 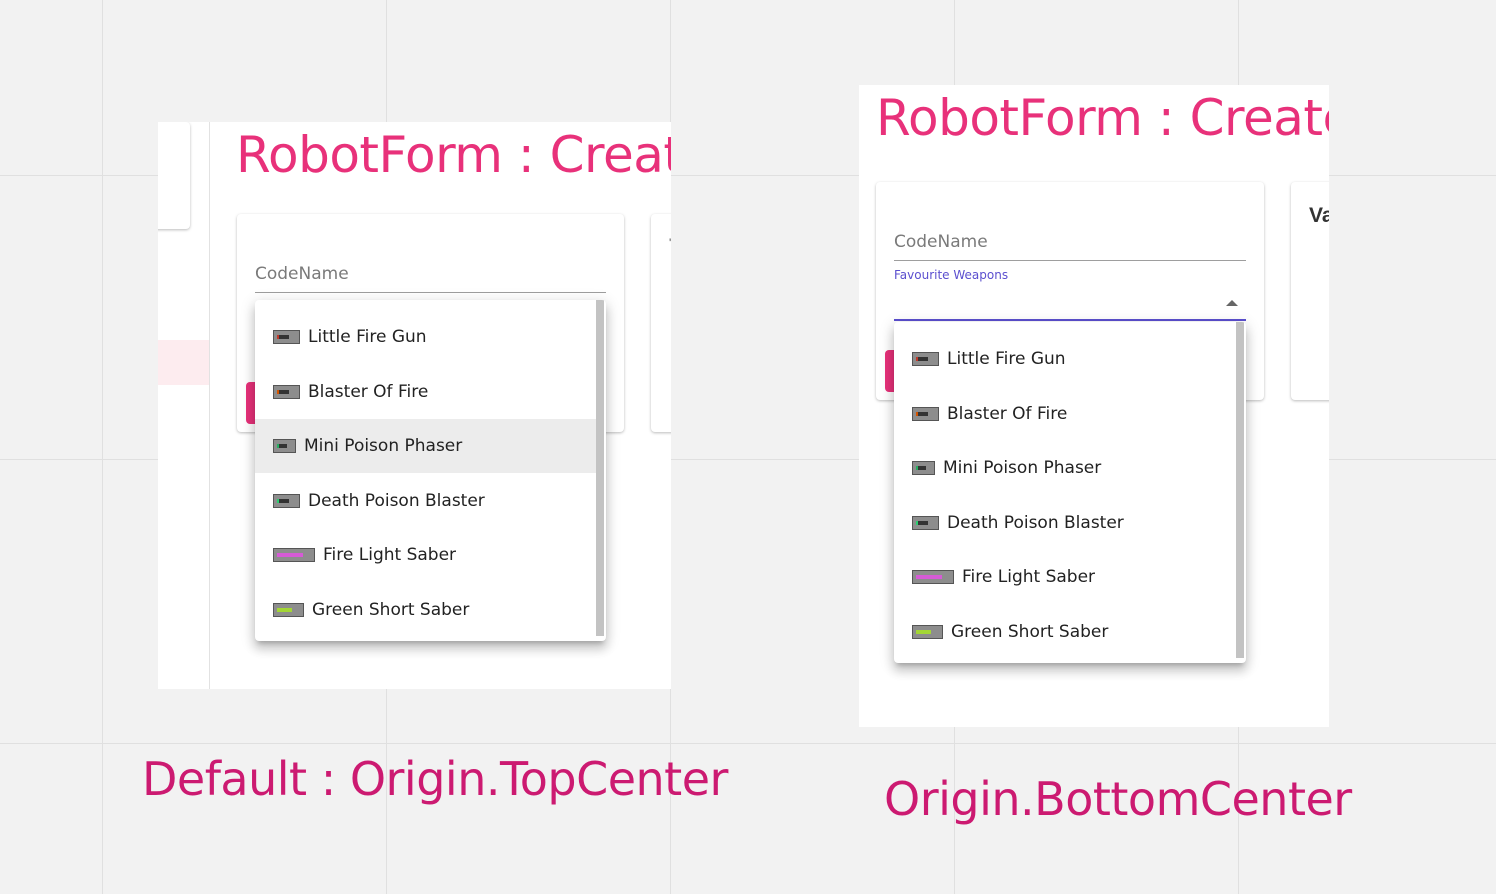 What do you see at coordinates (183, 362) in the screenshot?
I see `sidebar-active-item` at bounding box center [183, 362].